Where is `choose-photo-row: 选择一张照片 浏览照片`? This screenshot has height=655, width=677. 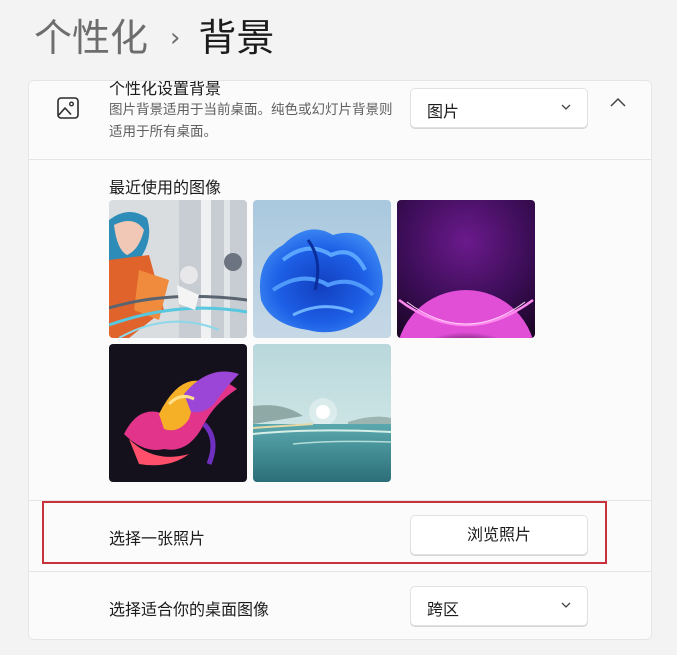
choose-photo-row: 选择一张照片 浏览照片 is located at coordinates (340, 535).